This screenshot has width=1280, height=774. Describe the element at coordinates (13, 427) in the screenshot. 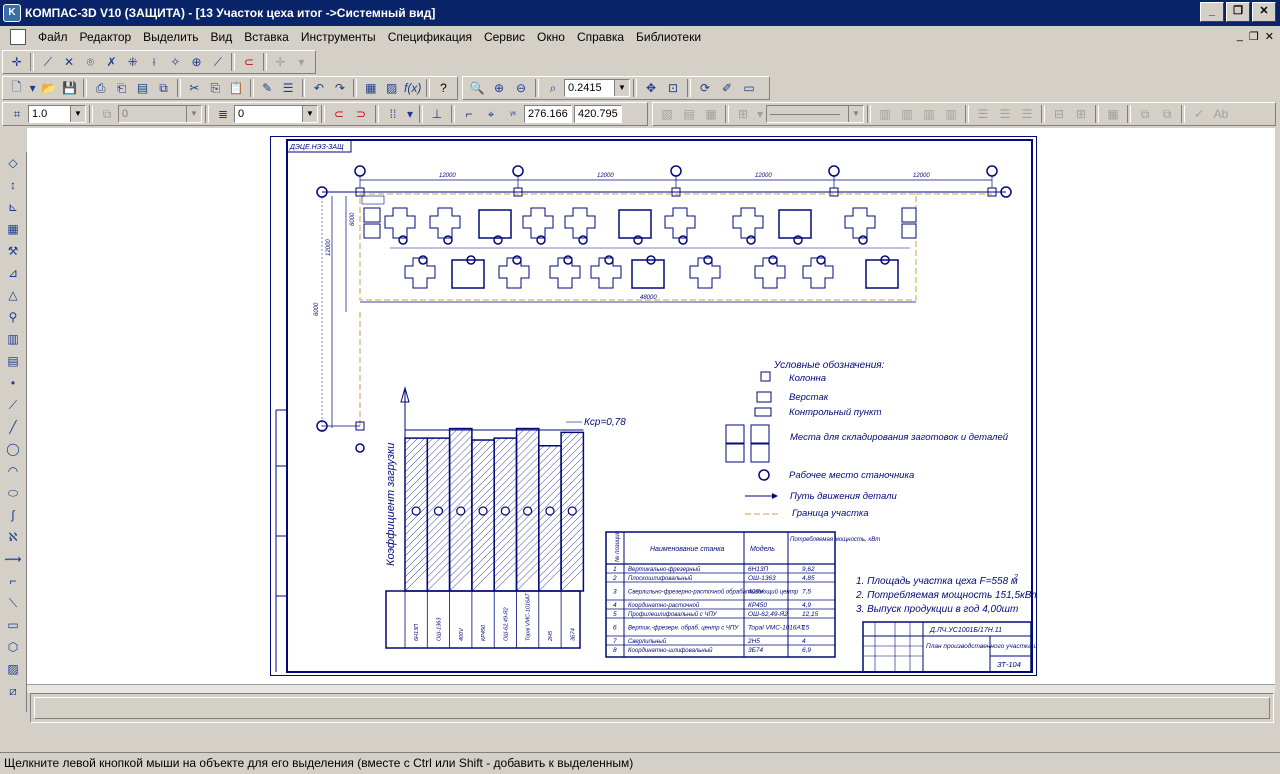

I see `auxiliary-line-icon: ╱` at that location.